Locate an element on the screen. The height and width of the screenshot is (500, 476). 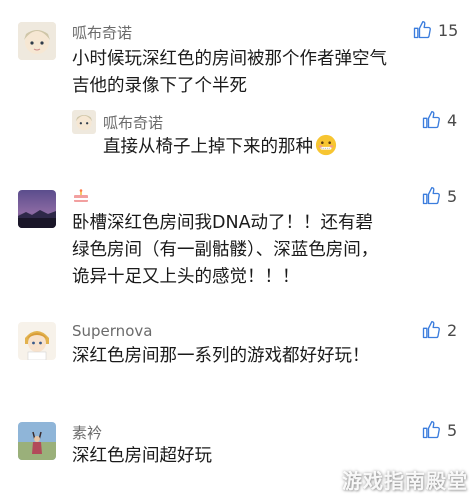
like-count: 4 is located at coordinates (452, 120).